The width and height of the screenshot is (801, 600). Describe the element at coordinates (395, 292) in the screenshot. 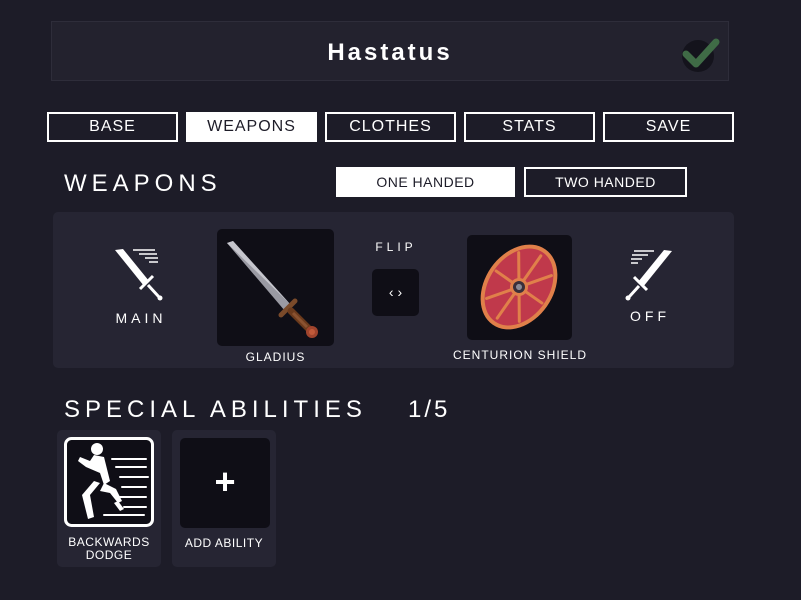

I see `flip-button: ‹ ›` at that location.